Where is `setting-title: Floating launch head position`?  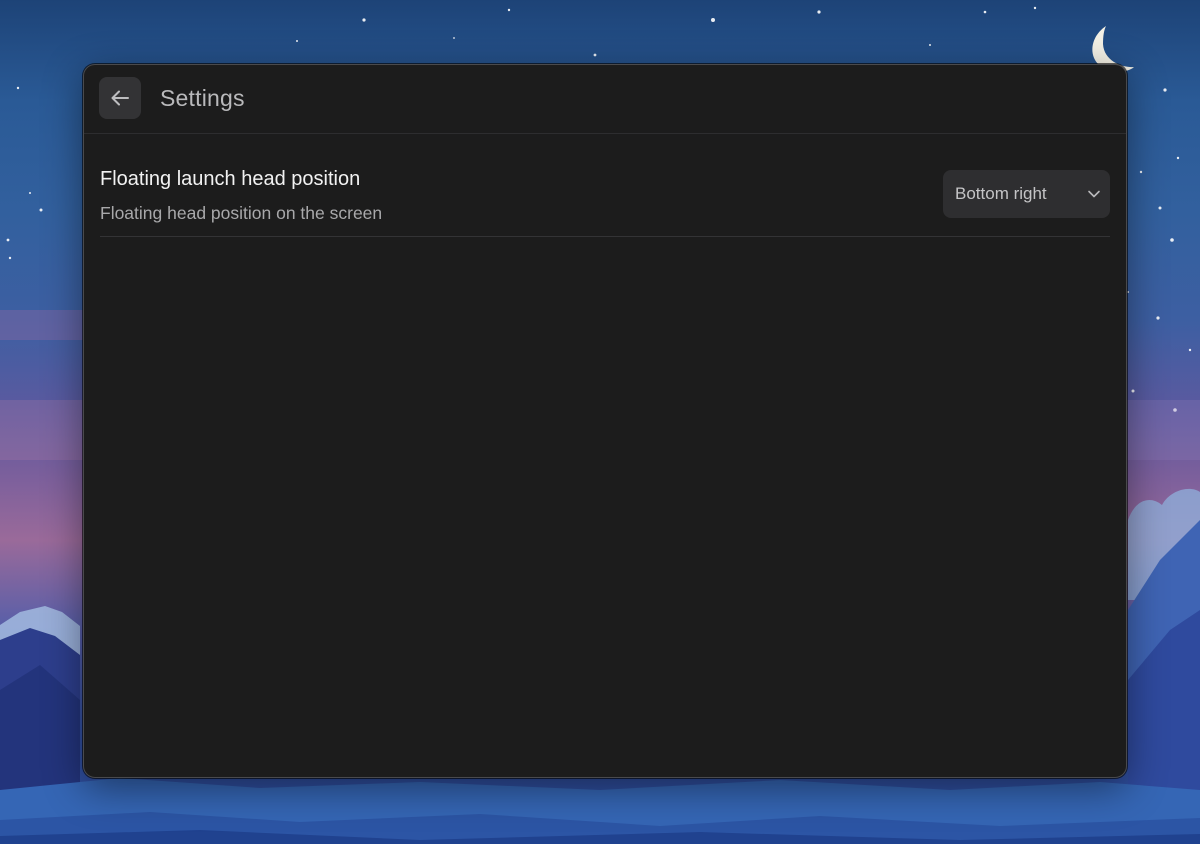 setting-title: Floating launch head position is located at coordinates (230, 179).